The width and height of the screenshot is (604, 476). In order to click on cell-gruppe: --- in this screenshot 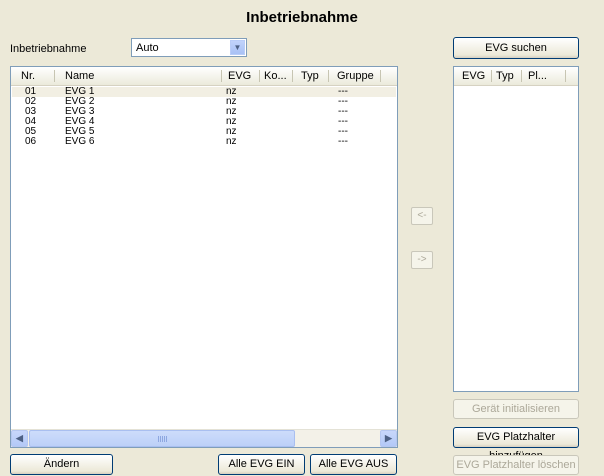, I will do `click(343, 141)`.